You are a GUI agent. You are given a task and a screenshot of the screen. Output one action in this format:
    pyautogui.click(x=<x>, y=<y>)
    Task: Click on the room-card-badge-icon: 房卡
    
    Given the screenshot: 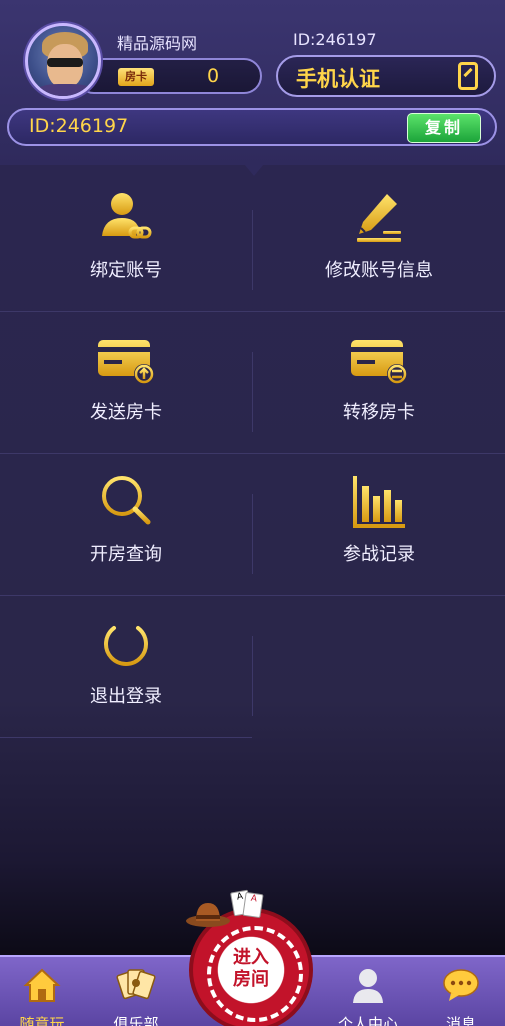 What is the action you would take?
    pyautogui.click(x=136, y=77)
    